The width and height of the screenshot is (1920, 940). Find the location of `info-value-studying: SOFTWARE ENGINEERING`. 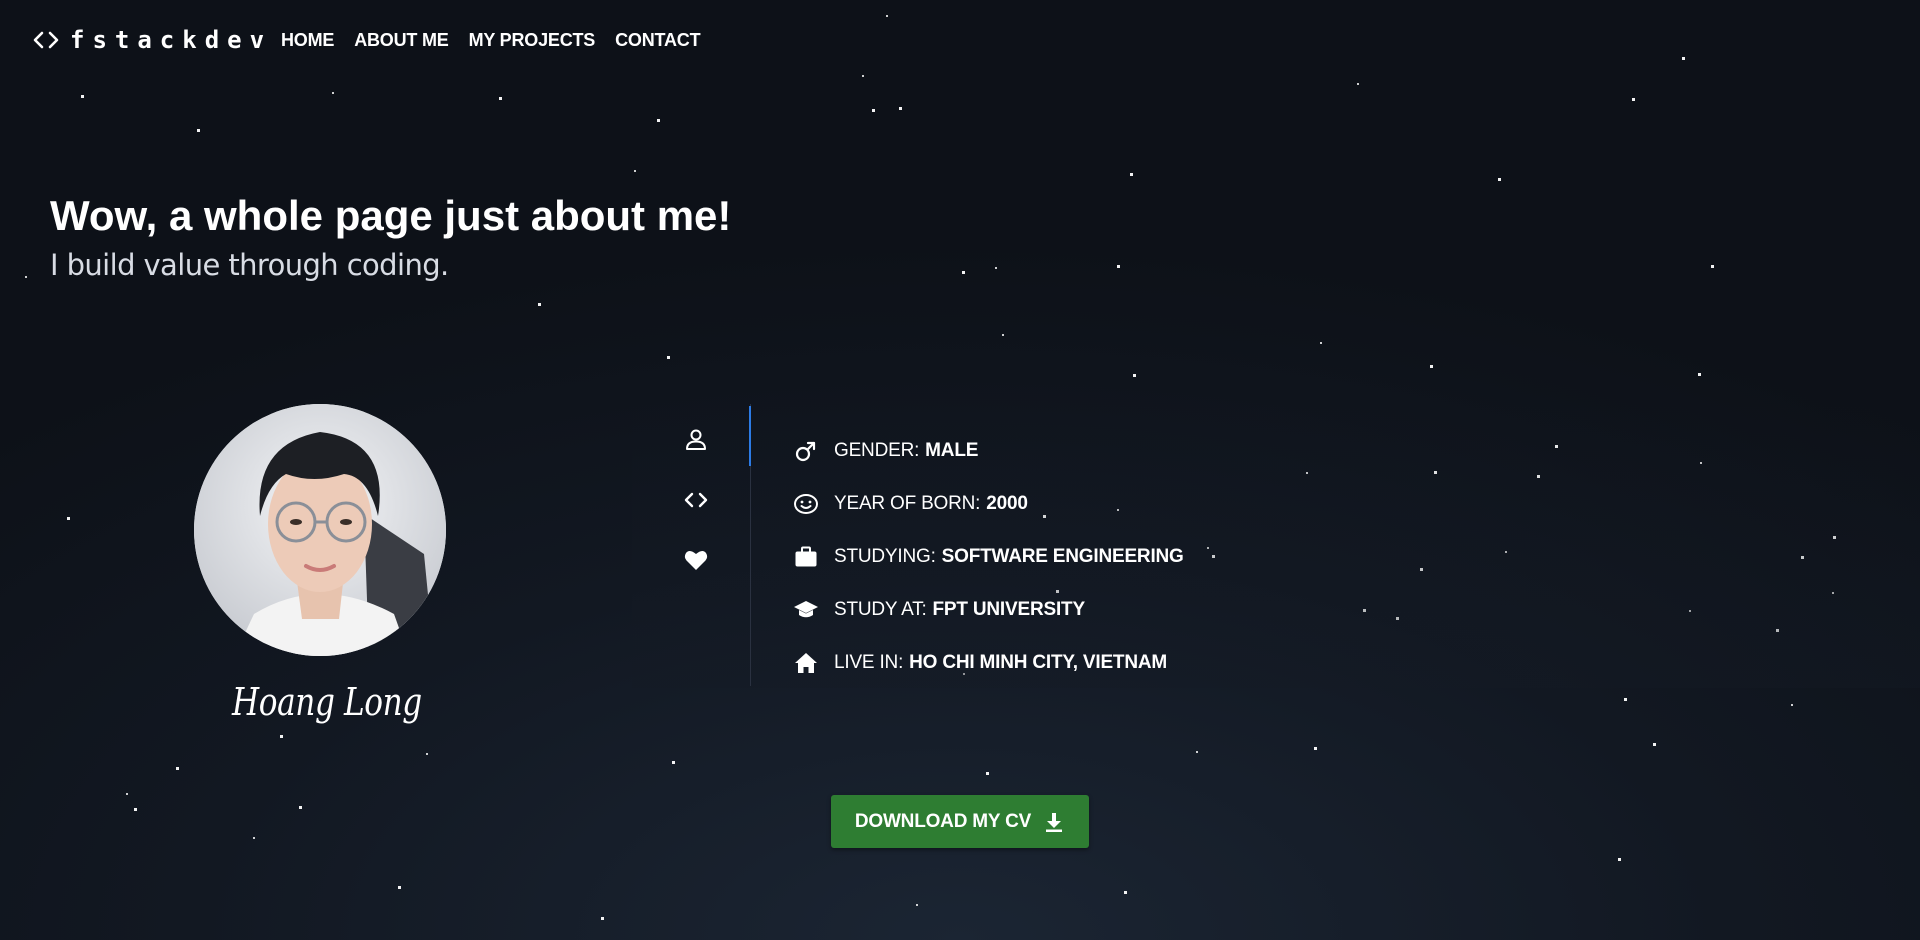

info-value-studying: SOFTWARE ENGINEERING is located at coordinates (1062, 556).